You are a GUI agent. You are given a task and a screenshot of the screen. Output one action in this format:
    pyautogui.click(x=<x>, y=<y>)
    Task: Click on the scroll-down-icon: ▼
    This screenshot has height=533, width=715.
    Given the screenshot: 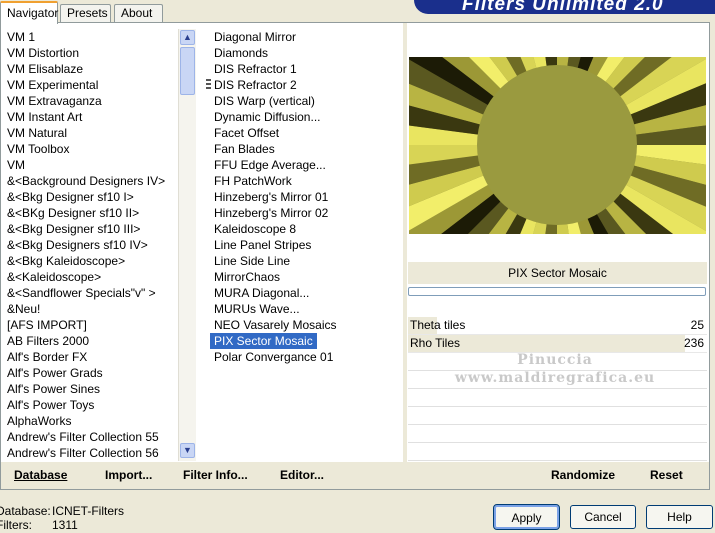 What is the action you would take?
    pyautogui.click(x=187, y=450)
    